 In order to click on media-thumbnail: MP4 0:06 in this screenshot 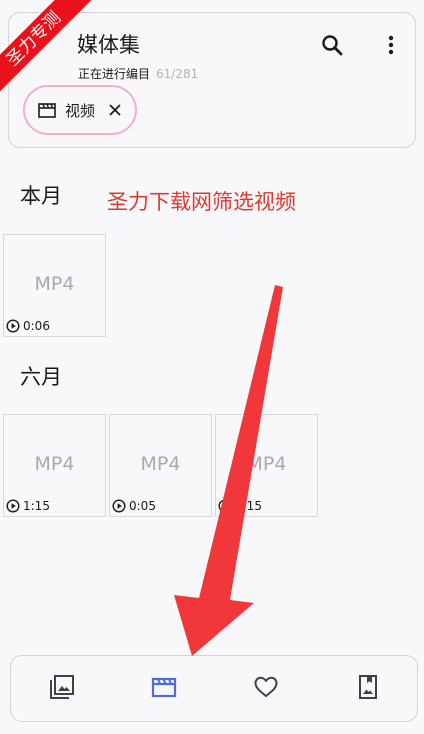, I will do `click(54, 285)`.